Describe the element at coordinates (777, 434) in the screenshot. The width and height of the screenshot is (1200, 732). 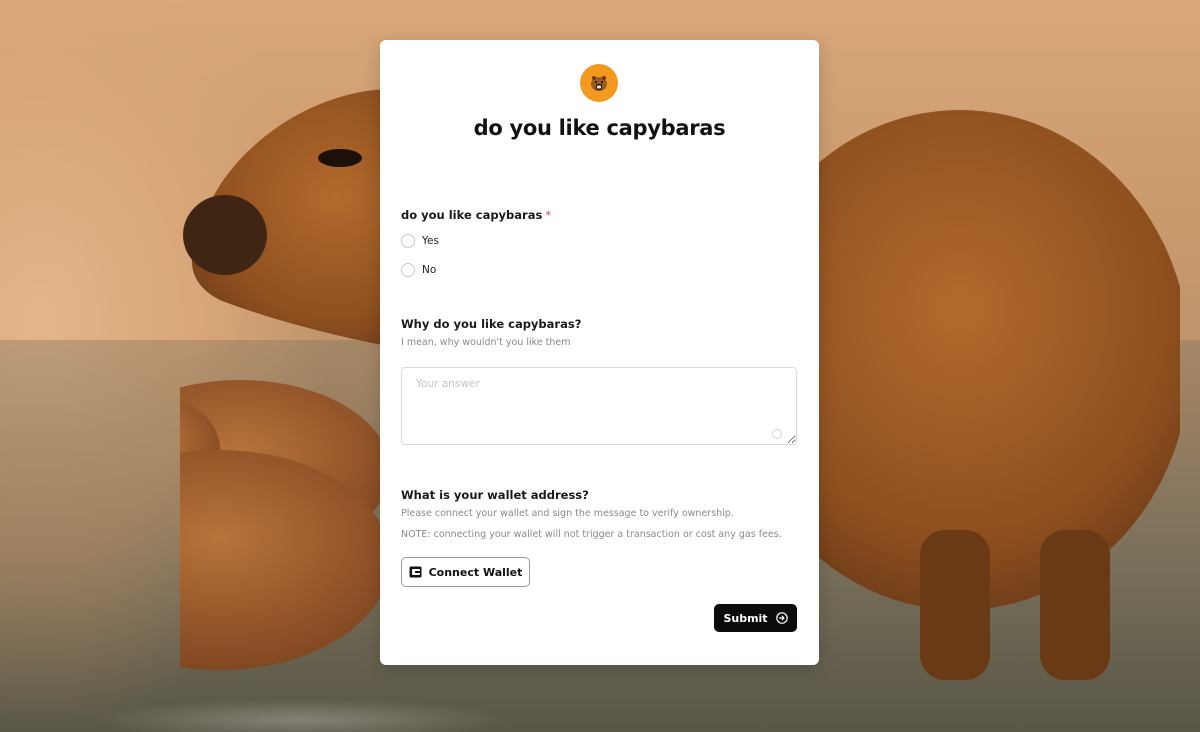
I see `resize-handle` at that location.